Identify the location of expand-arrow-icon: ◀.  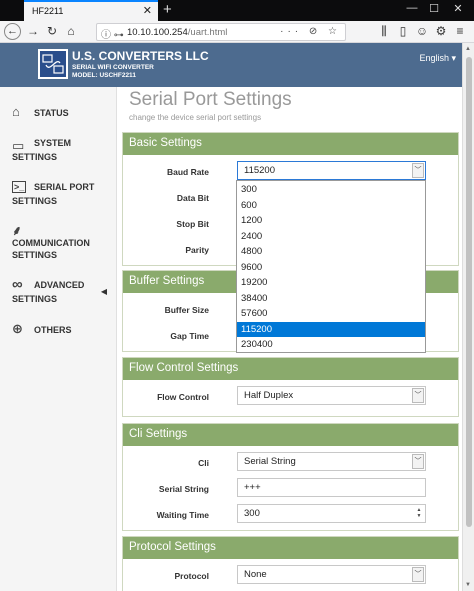
(104, 291).